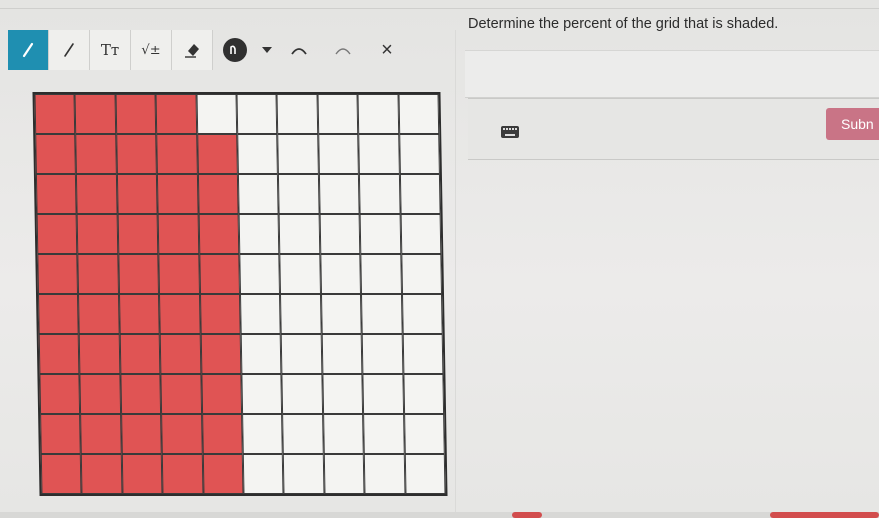  What do you see at coordinates (192, 50) in the screenshot?
I see `eraser-tool-button` at bounding box center [192, 50].